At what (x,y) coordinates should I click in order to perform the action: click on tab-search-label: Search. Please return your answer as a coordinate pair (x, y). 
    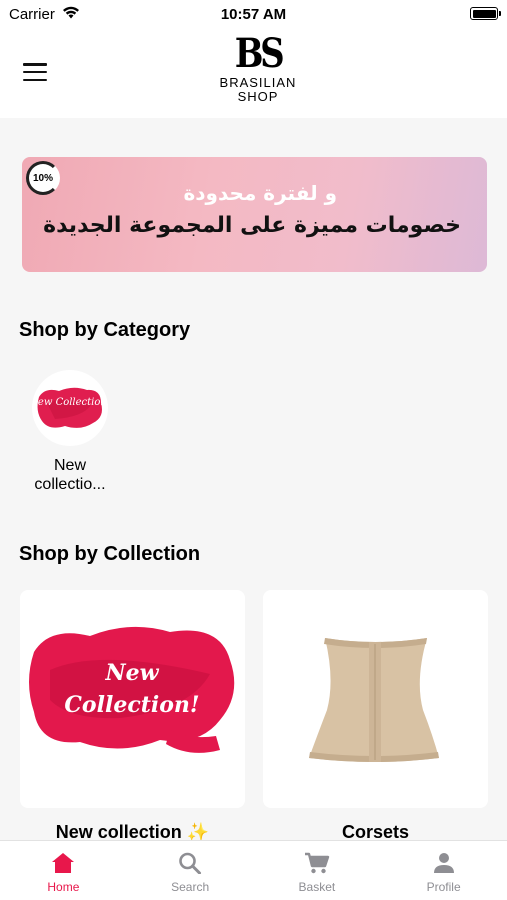
    Looking at the image, I should click on (190, 887).